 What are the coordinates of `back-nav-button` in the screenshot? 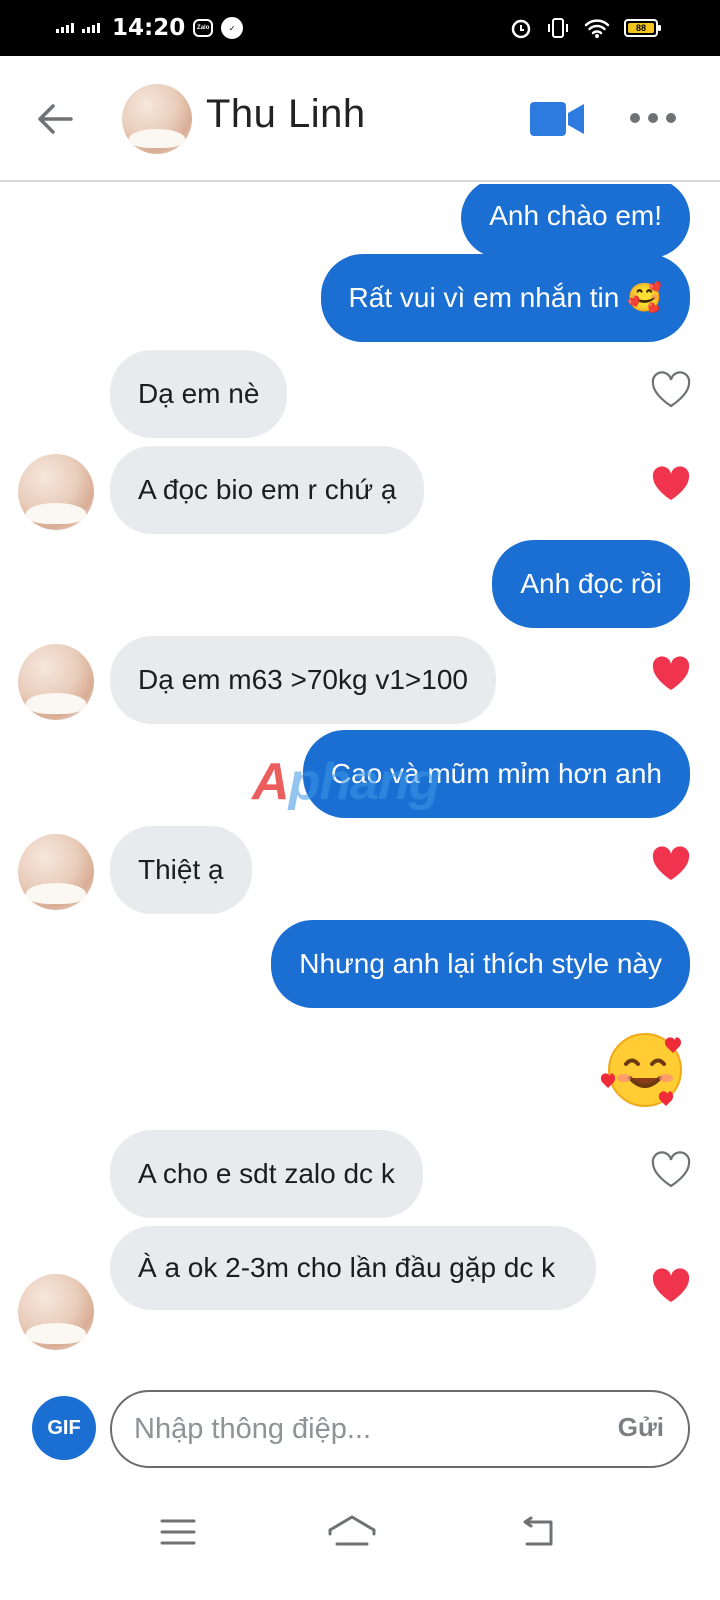 It's located at (538, 1532).